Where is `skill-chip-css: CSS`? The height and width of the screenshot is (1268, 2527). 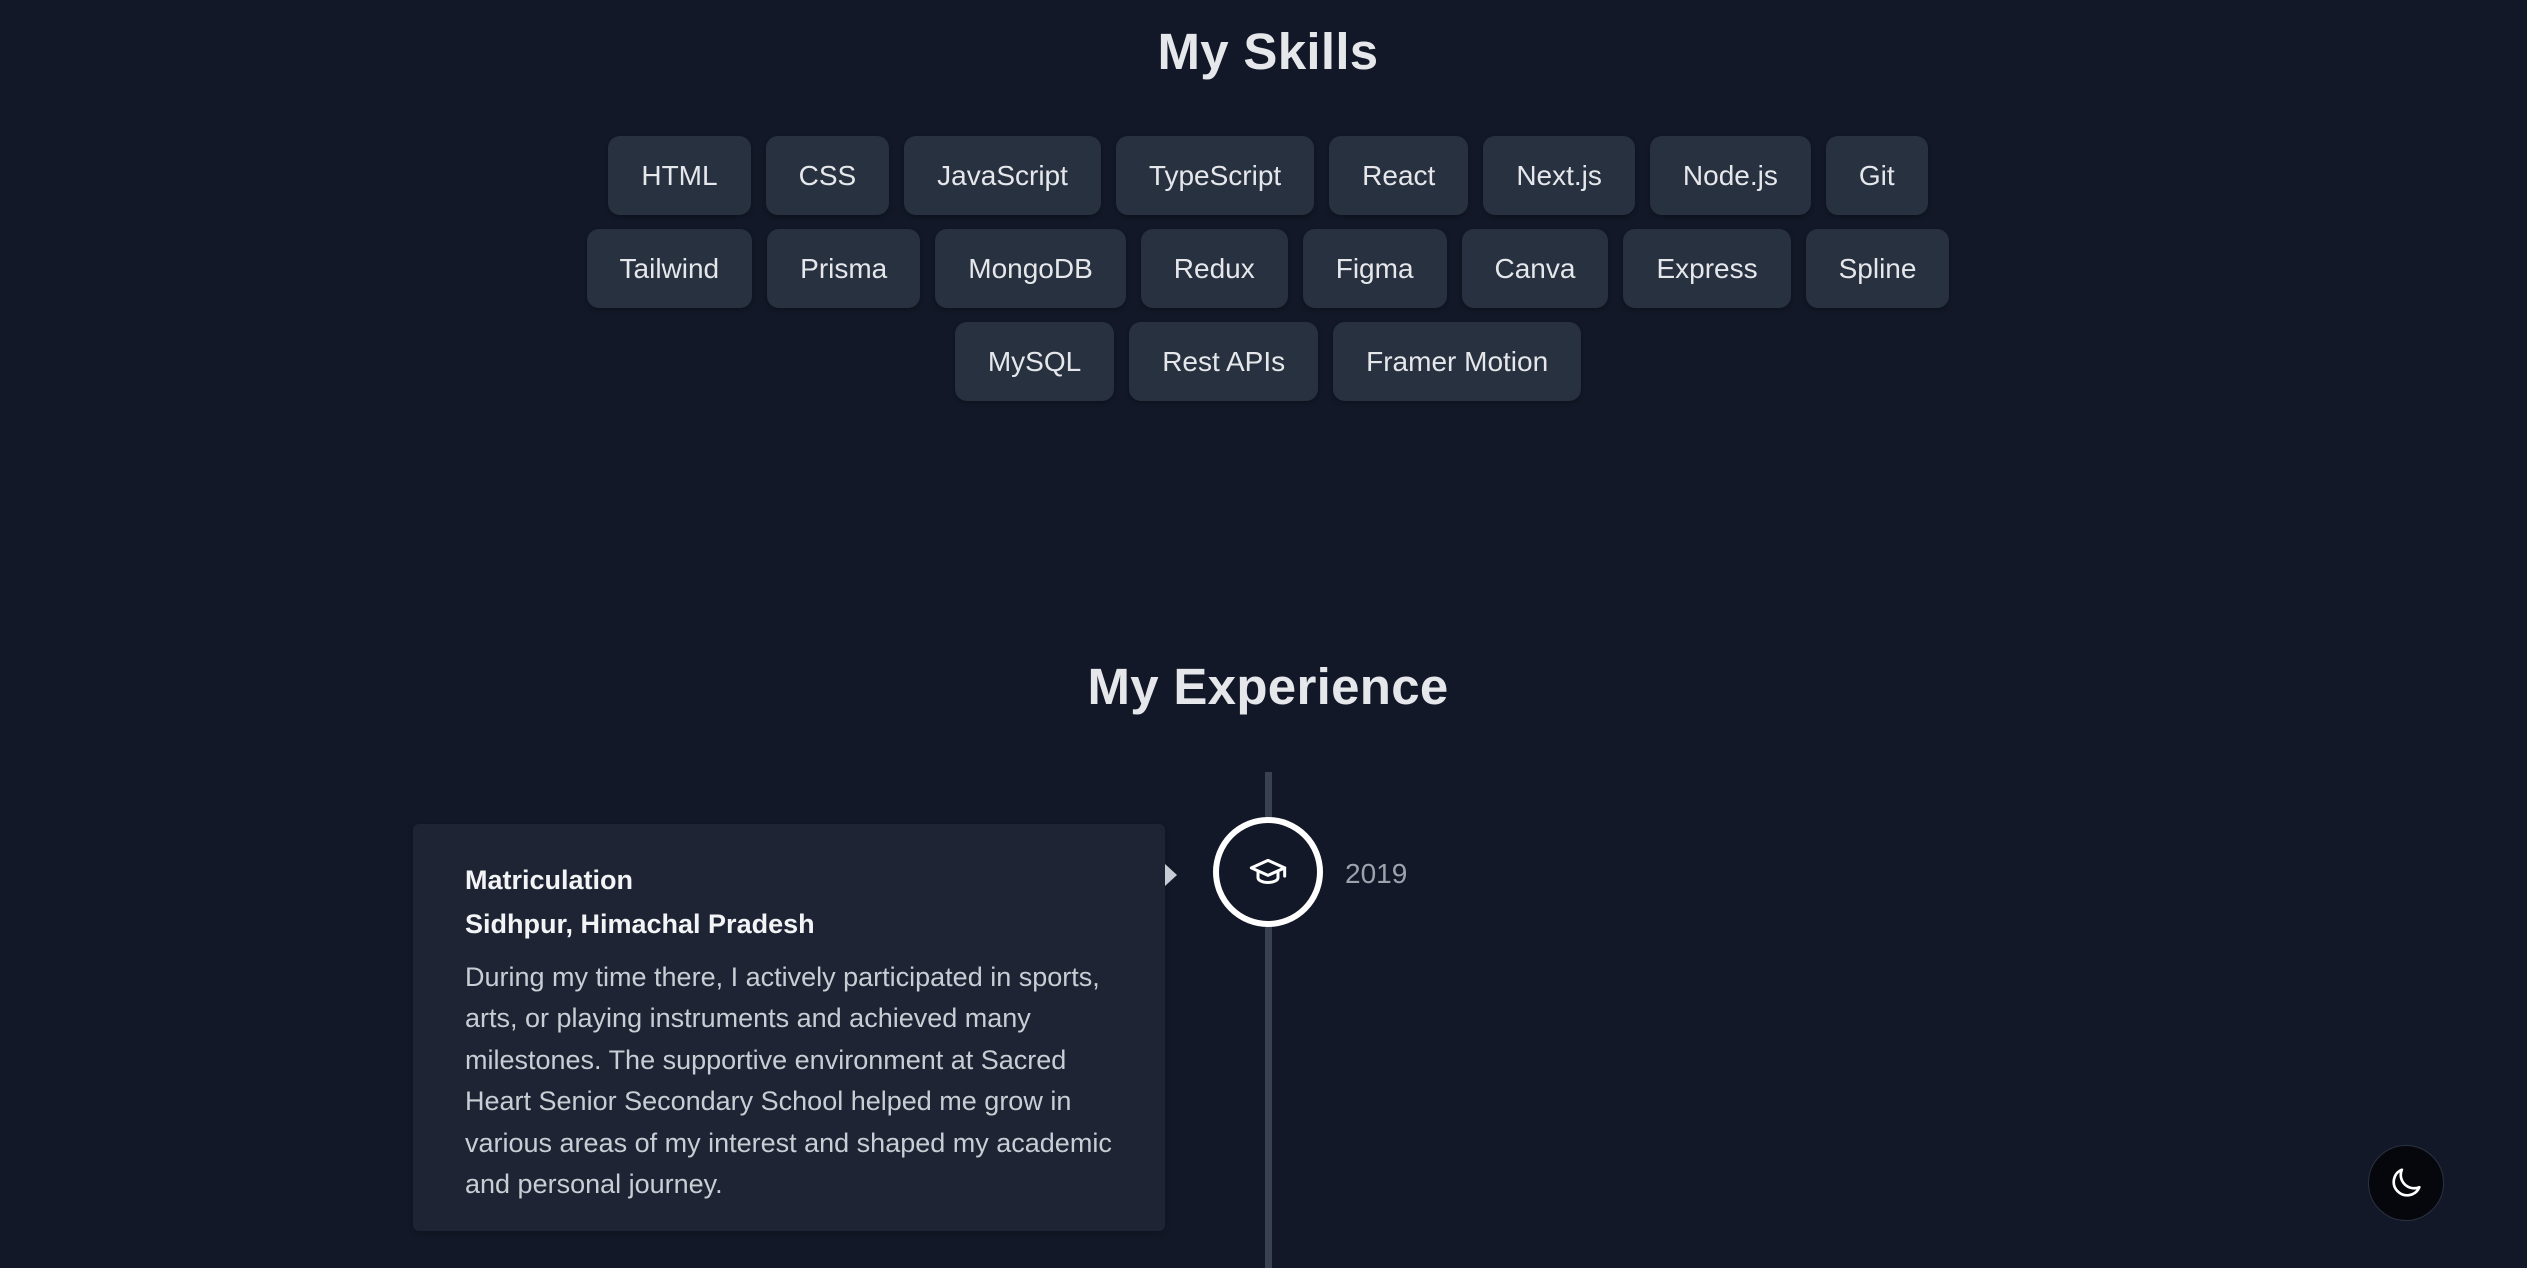 skill-chip-css: CSS is located at coordinates (827, 175).